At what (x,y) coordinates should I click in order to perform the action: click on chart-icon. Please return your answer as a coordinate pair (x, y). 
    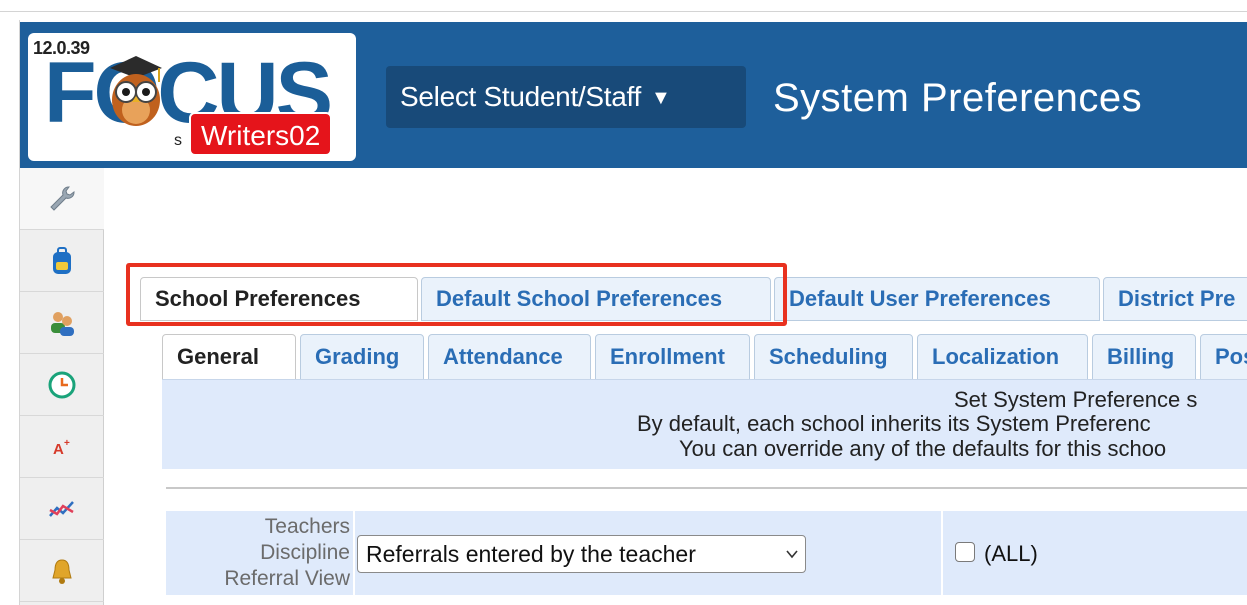
    Looking at the image, I should click on (61, 508).